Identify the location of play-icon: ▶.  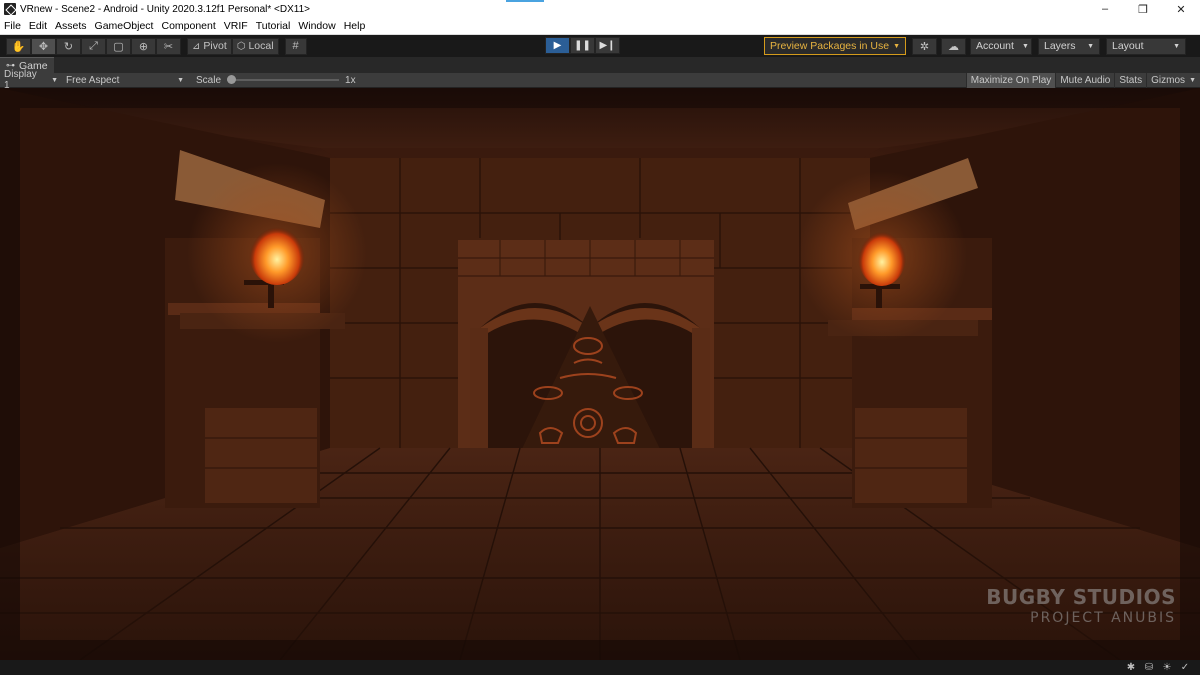
(557, 45).